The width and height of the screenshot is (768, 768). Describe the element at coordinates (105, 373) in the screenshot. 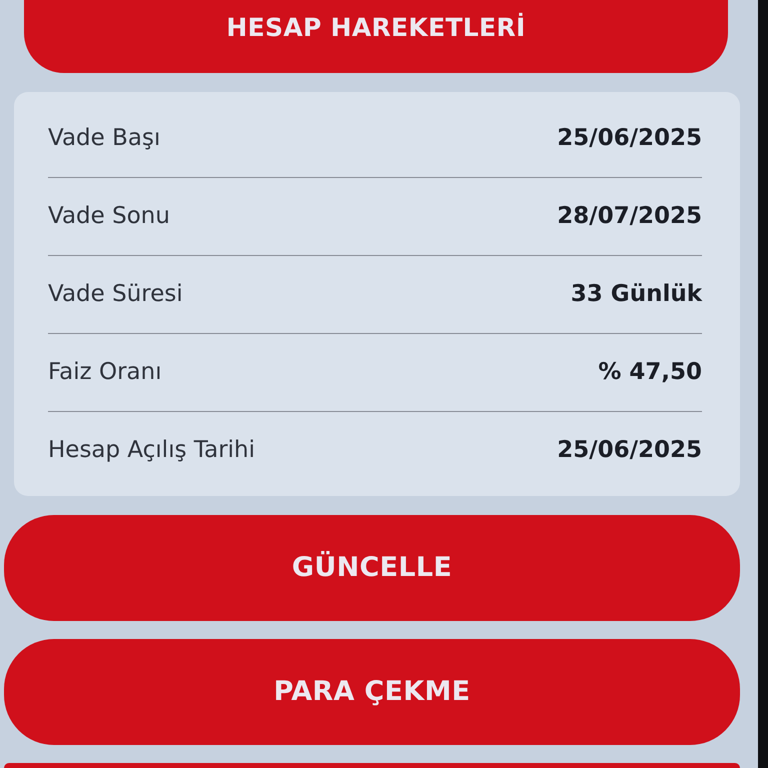

I see `detail-label: Faiz Oranı` at that location.